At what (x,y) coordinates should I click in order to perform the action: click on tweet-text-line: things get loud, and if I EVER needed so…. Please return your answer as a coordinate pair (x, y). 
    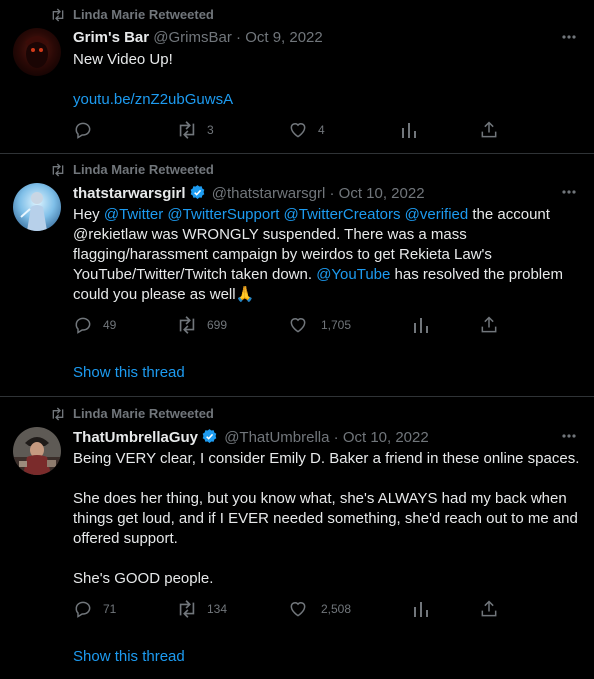
    Looking at the image, I should click on (325, 518).